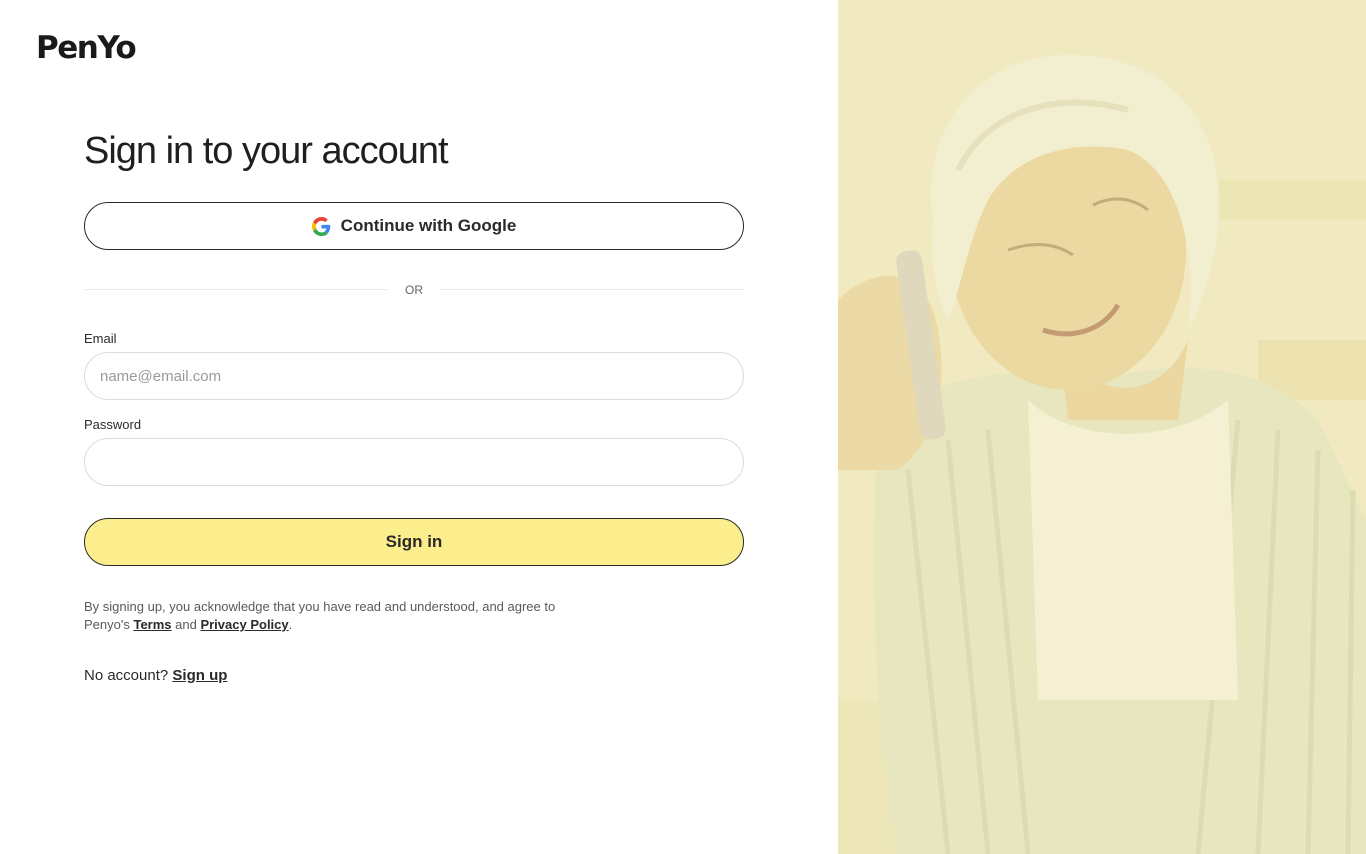  What do you see at coordinates (592, 289) in the screenshot?
I see `divider-line-right` at bounding box center [592, 289].